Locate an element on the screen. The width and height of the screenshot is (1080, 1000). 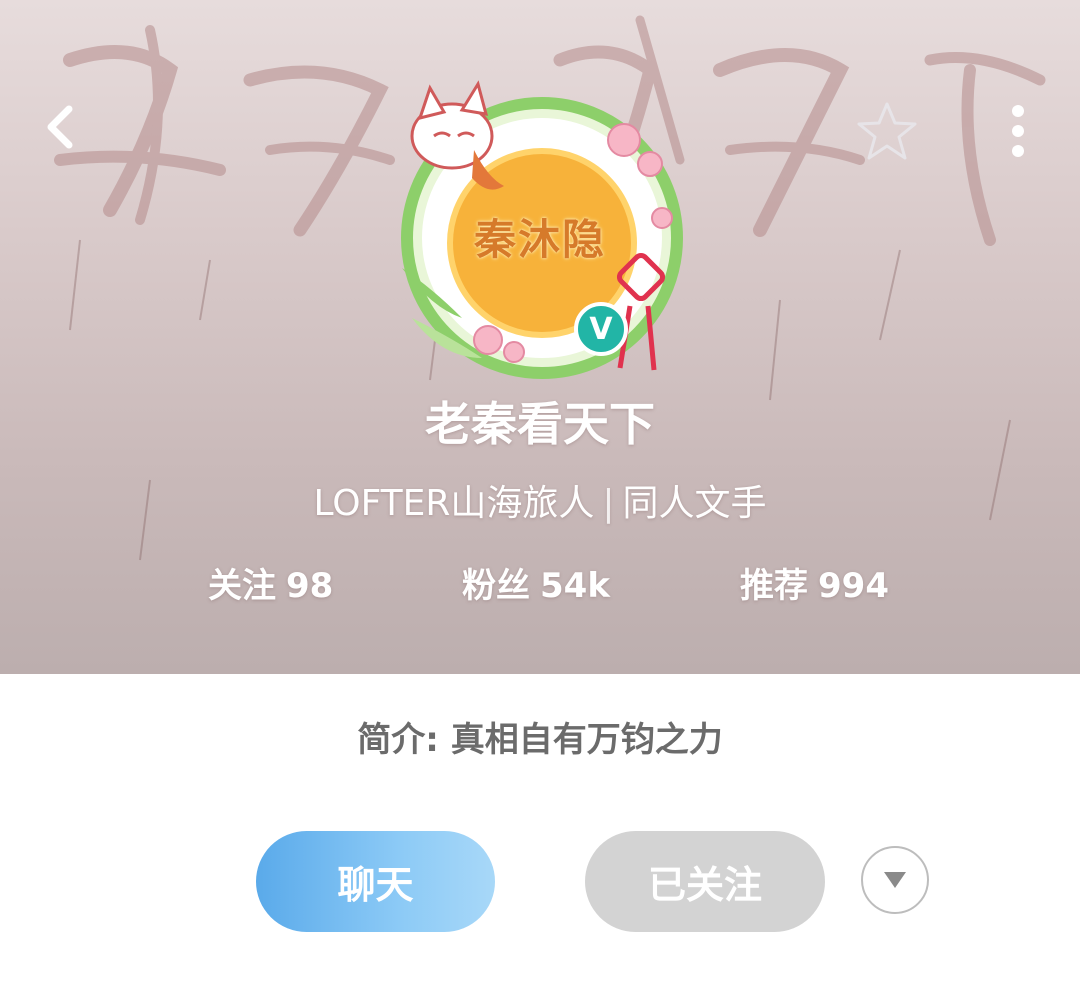
chevron-left-icon is located at coordinates (60, 127).